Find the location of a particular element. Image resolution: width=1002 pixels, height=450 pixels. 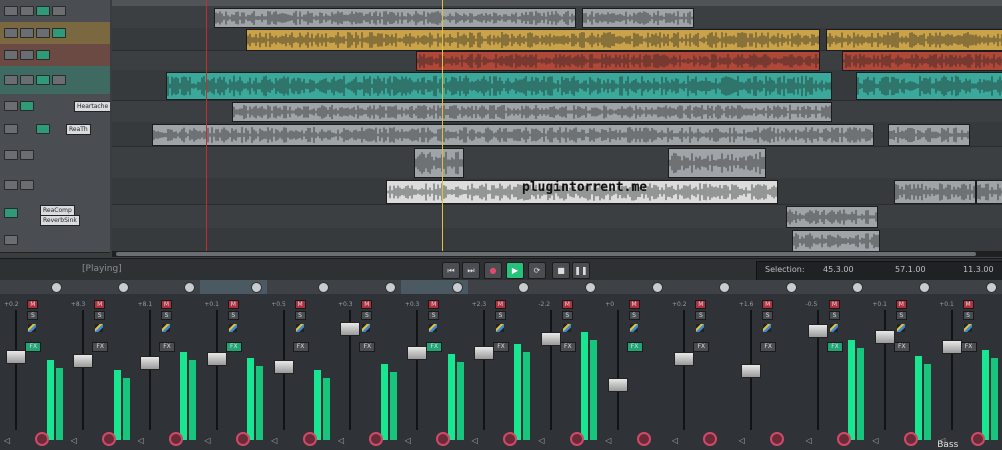

play-button: ▶ is located at coordinates (515, 270).